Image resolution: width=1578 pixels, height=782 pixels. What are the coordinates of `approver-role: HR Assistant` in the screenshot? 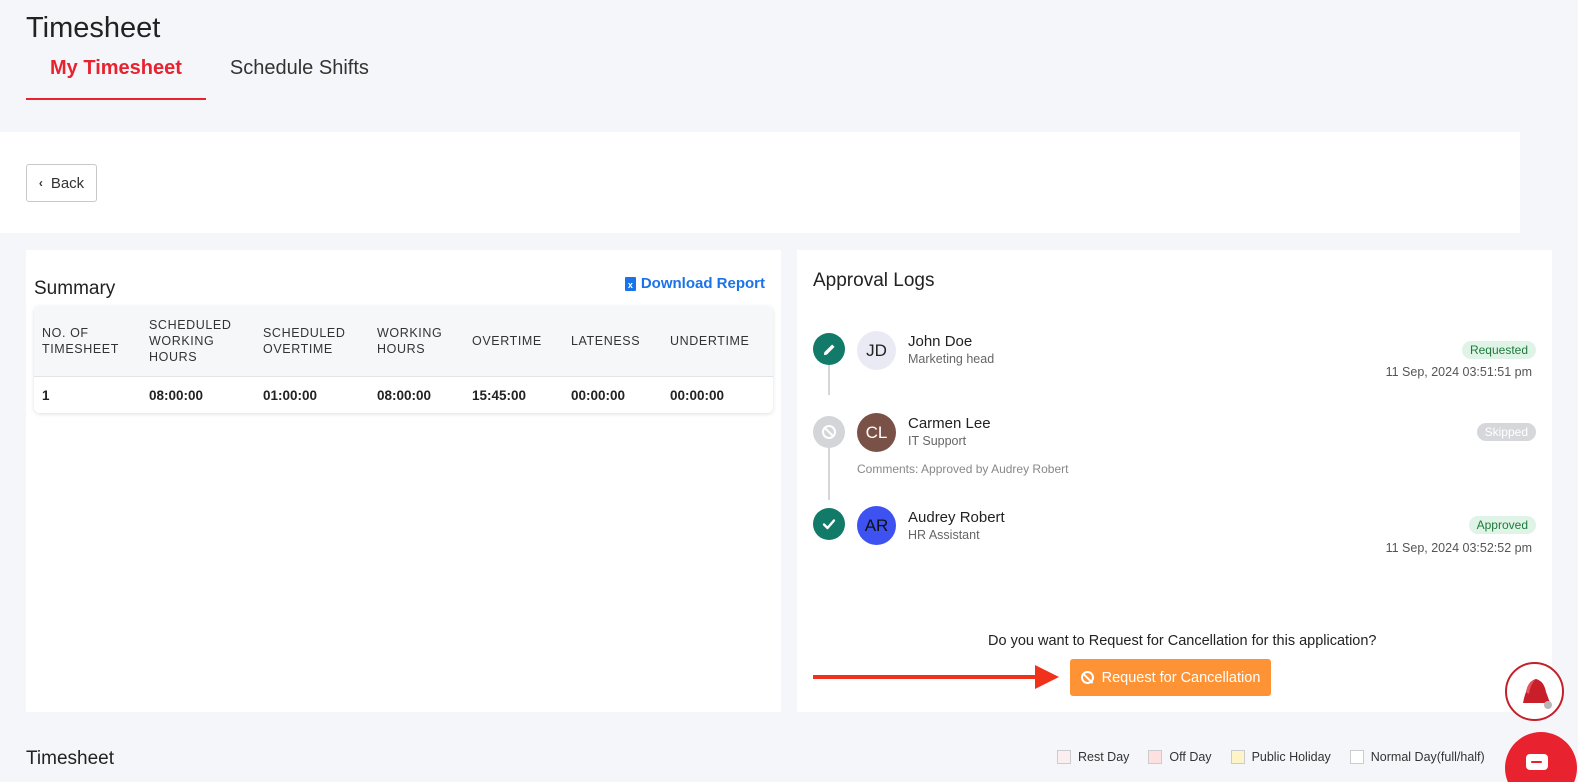 It's located at (944, 535).